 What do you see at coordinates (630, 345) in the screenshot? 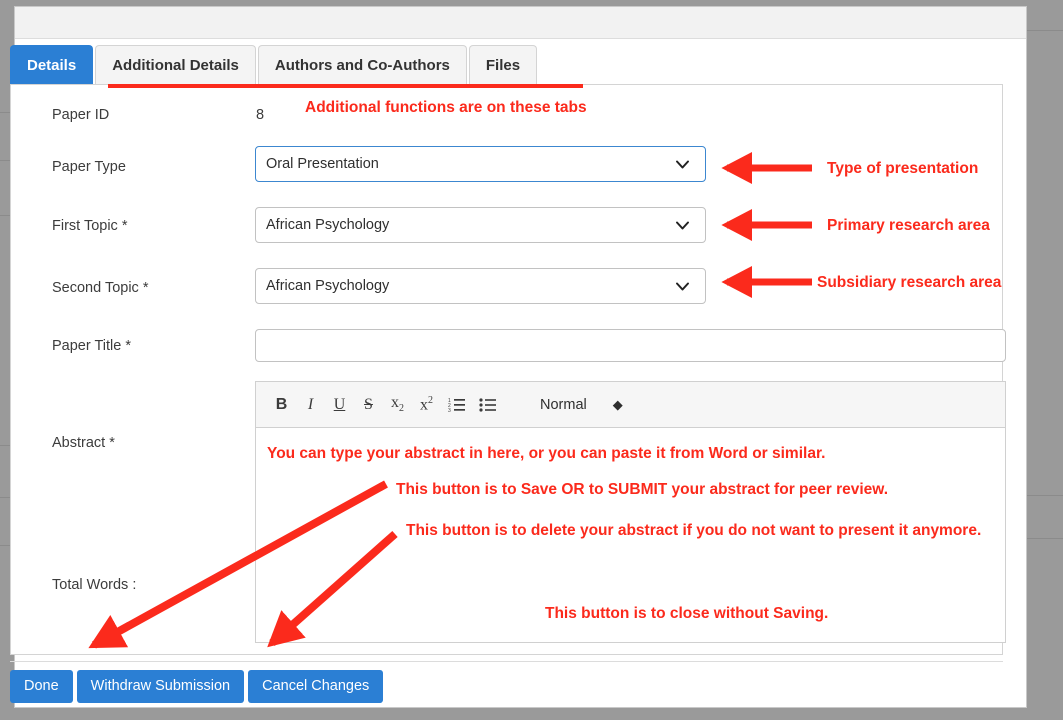
I see `paper-title-input` at bounding box center [630, 345].